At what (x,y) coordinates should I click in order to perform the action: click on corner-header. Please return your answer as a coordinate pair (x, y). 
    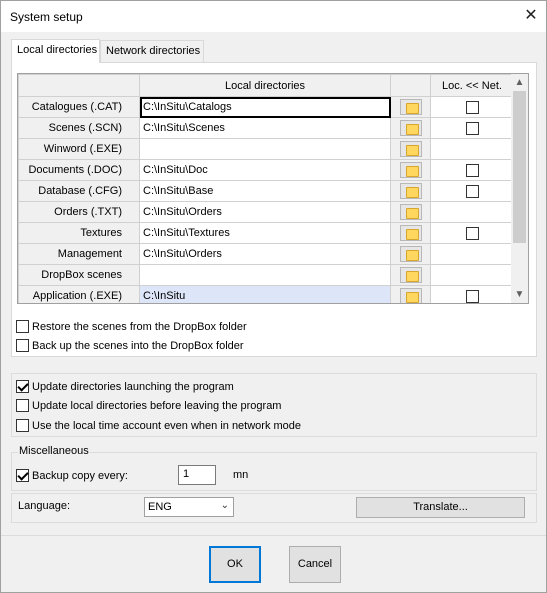
    Looking at the image, I should click on (79, 85).